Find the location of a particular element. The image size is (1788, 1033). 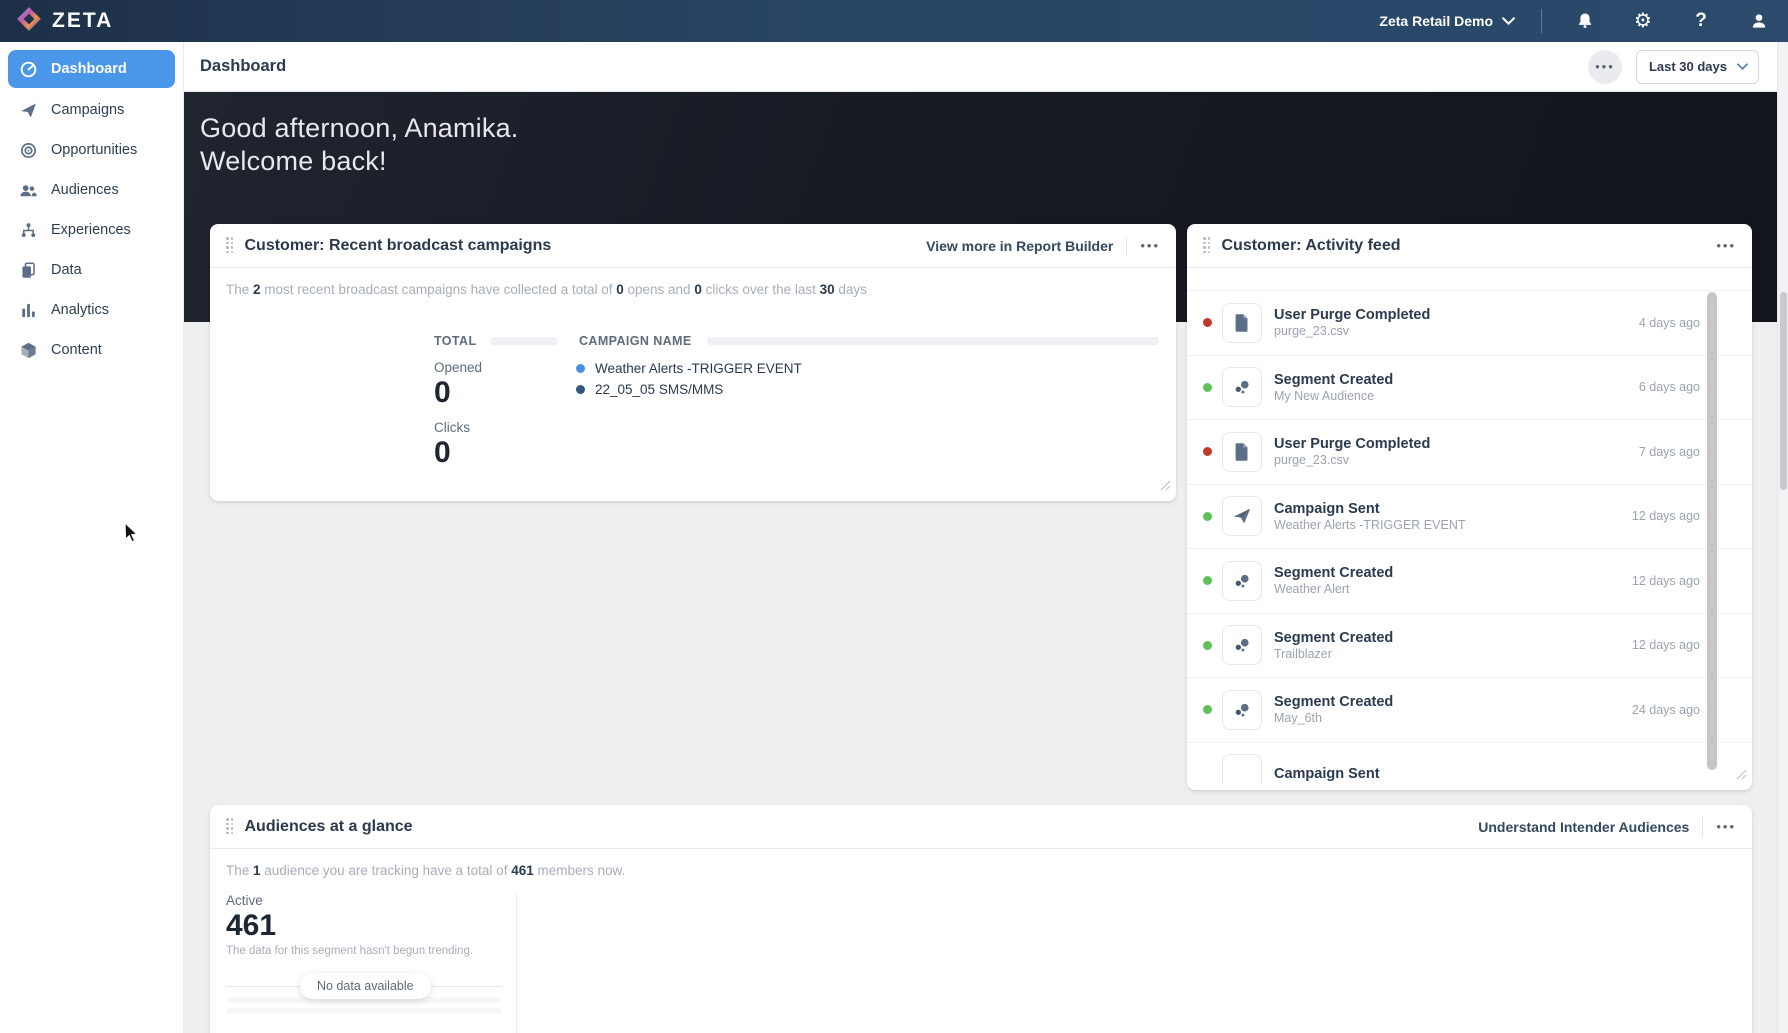

date-range-select: Last 30 days is located at coordinates (1697, 66).